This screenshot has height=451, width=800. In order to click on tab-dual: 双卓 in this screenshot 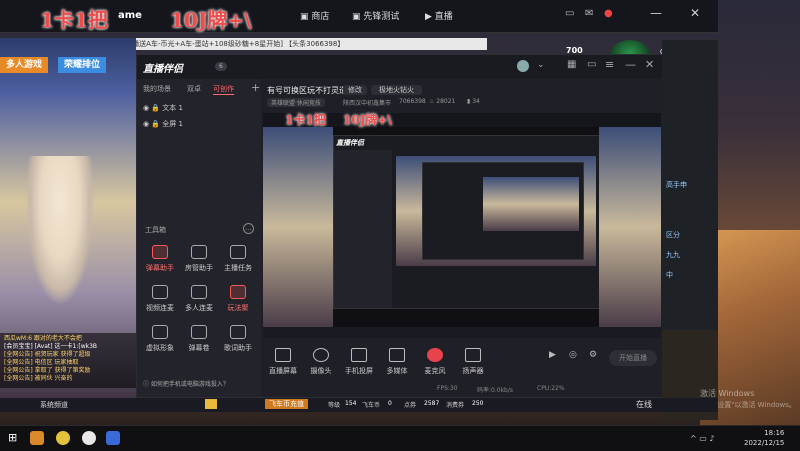, I will do `click(194, 89)`.